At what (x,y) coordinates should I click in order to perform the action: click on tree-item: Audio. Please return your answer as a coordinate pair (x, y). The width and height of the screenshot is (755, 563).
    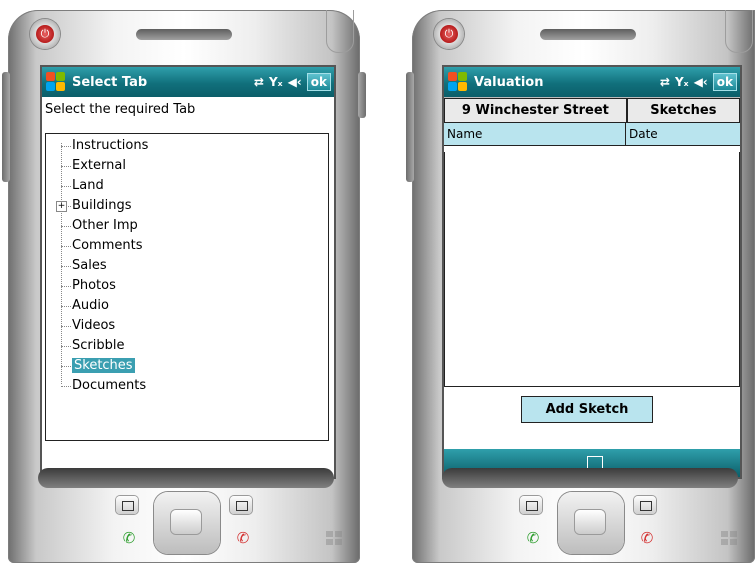
    Looking at the image, I should click on (97, 306).